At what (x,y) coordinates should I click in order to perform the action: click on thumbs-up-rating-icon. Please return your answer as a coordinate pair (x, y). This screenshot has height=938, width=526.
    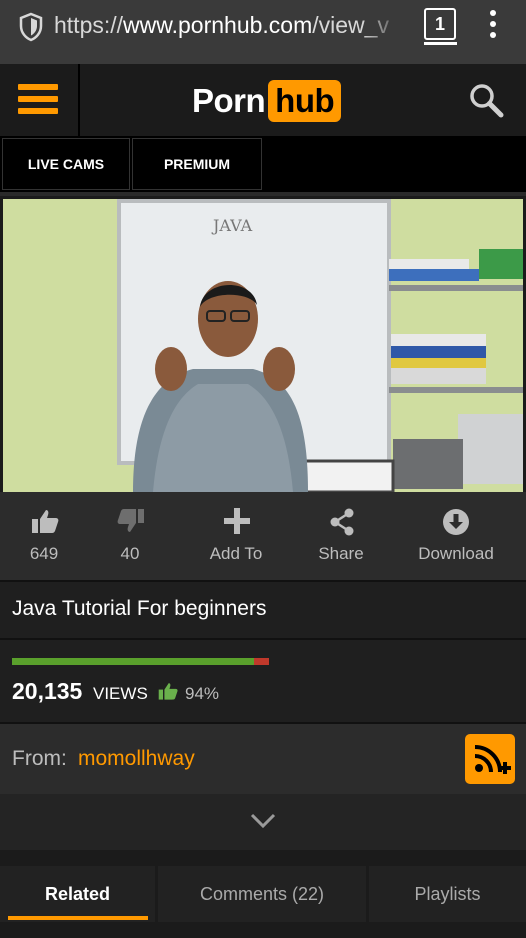
    Looking at the image, I should click on (168, 691).